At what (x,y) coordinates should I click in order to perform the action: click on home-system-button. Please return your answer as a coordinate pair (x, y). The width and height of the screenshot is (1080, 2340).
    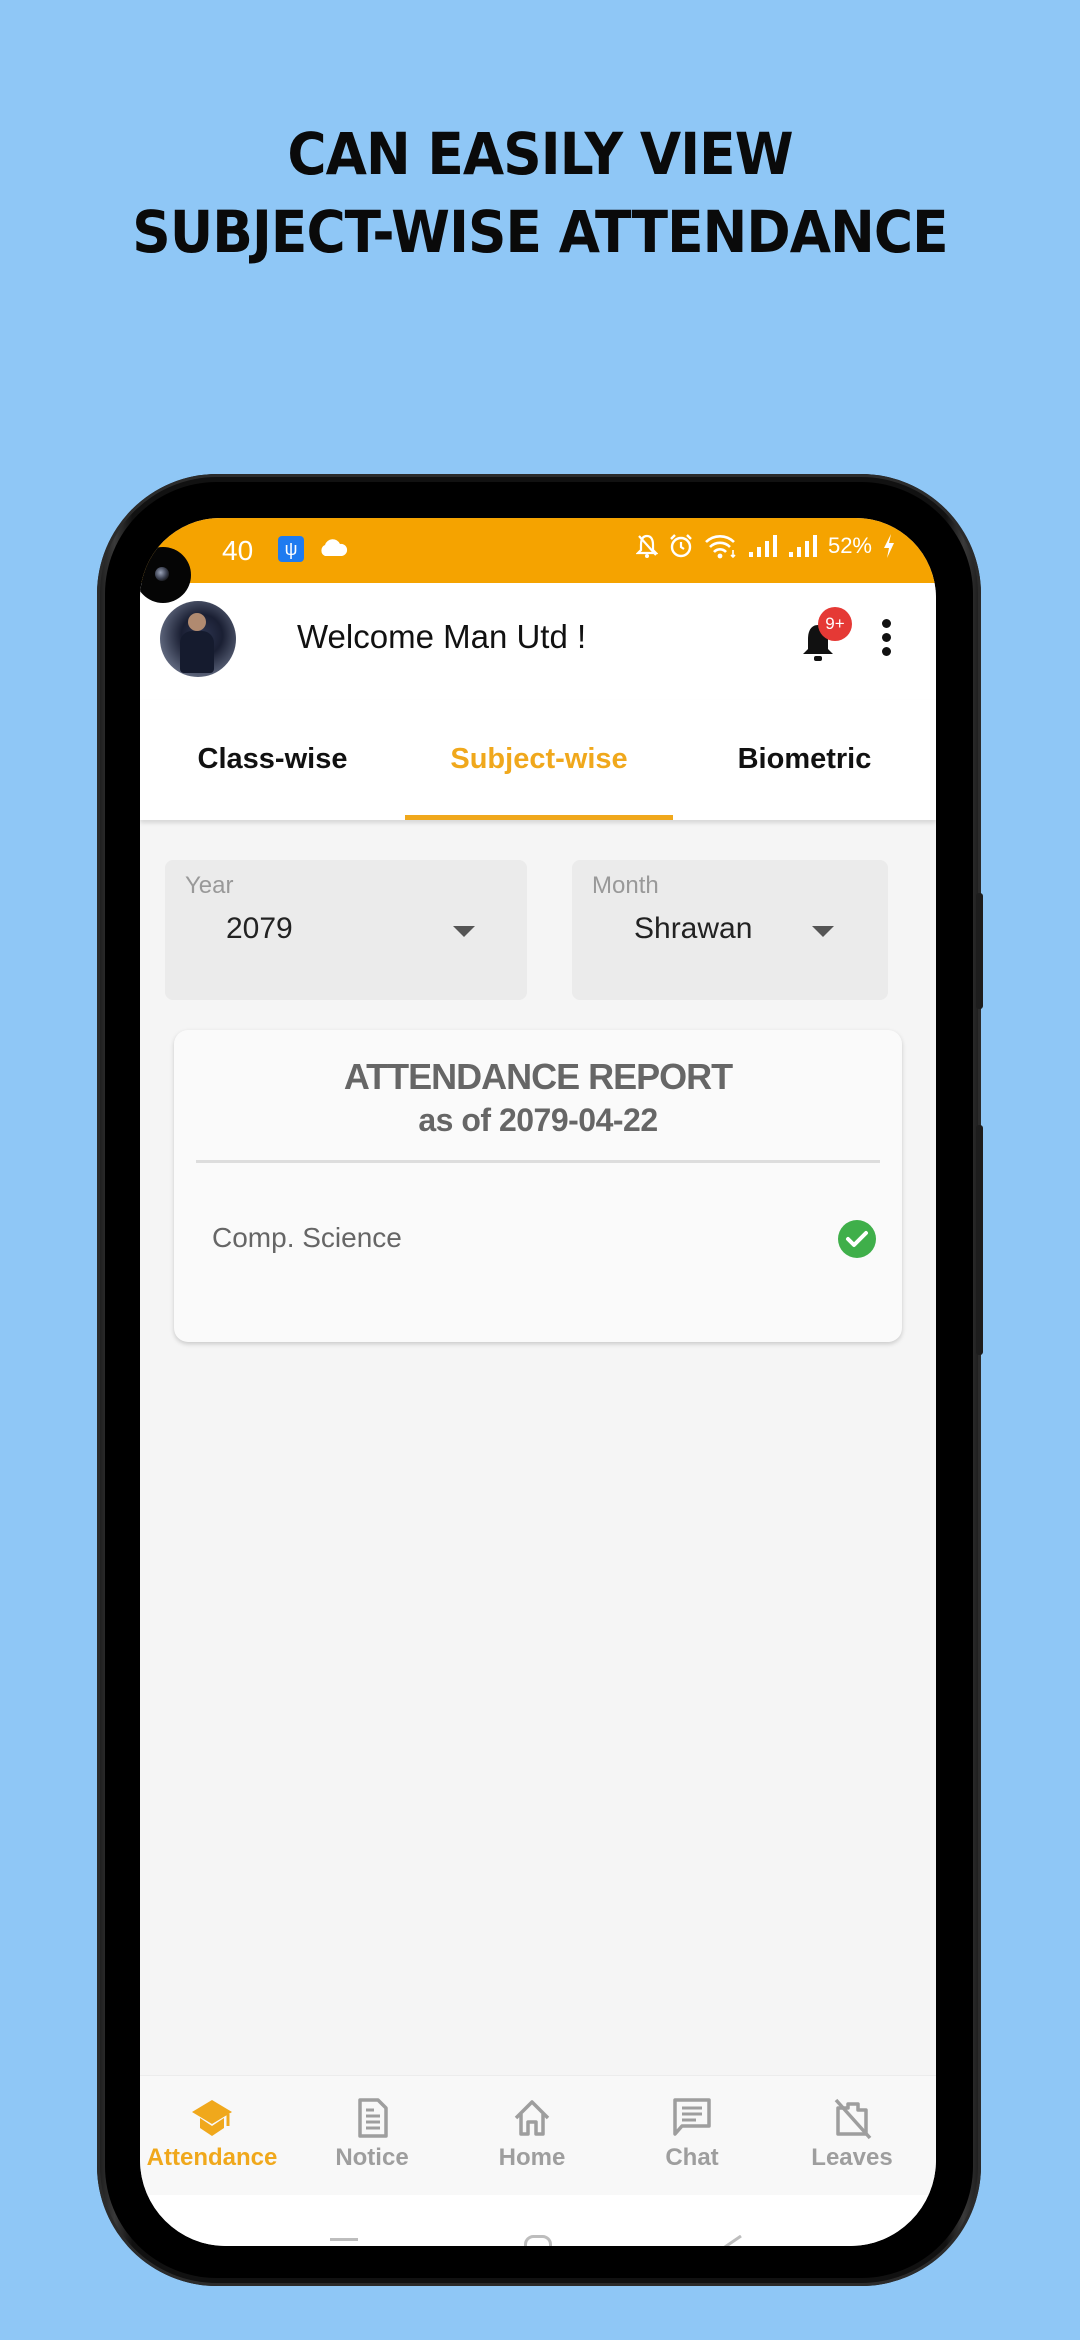
    Looking at the image, I should click on (538, 2240).